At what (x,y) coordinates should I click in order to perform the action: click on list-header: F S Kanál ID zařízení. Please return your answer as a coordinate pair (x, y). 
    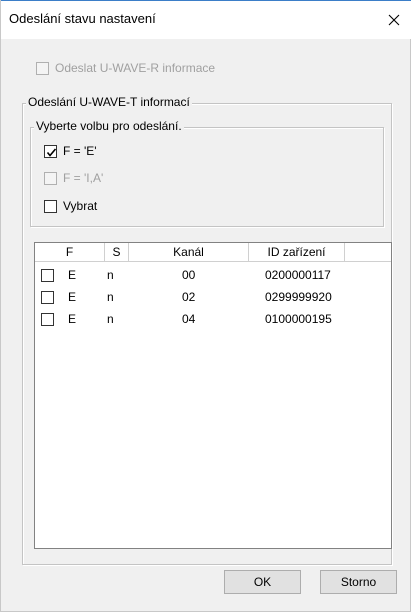
    Looking at the image, I should click on (213, 252).